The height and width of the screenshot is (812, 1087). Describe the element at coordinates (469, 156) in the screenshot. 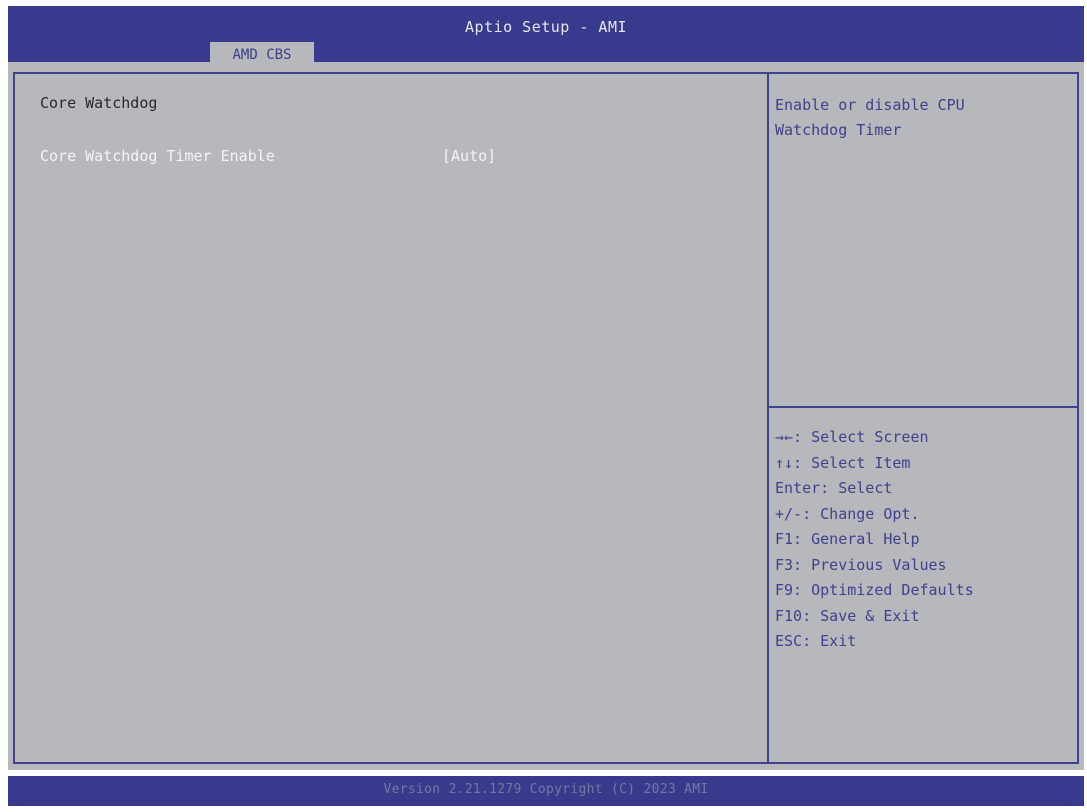

I see `setting-value-auto: [Auto]` at that location.